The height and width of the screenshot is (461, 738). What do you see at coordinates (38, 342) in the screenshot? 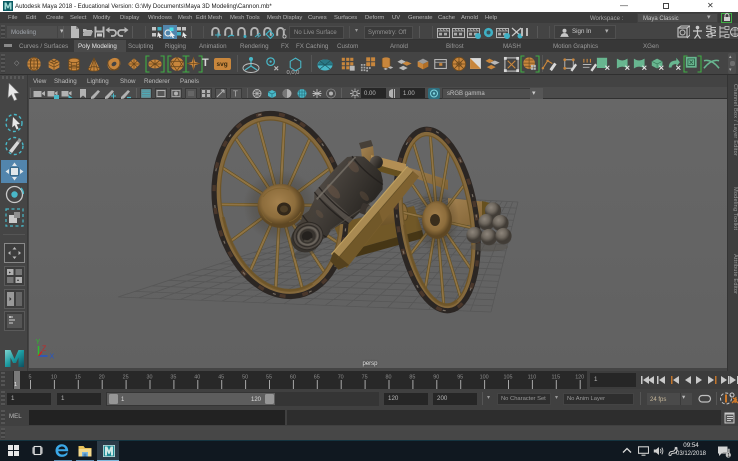
I see `svg-text: Y` at bounding box center [38, 342].